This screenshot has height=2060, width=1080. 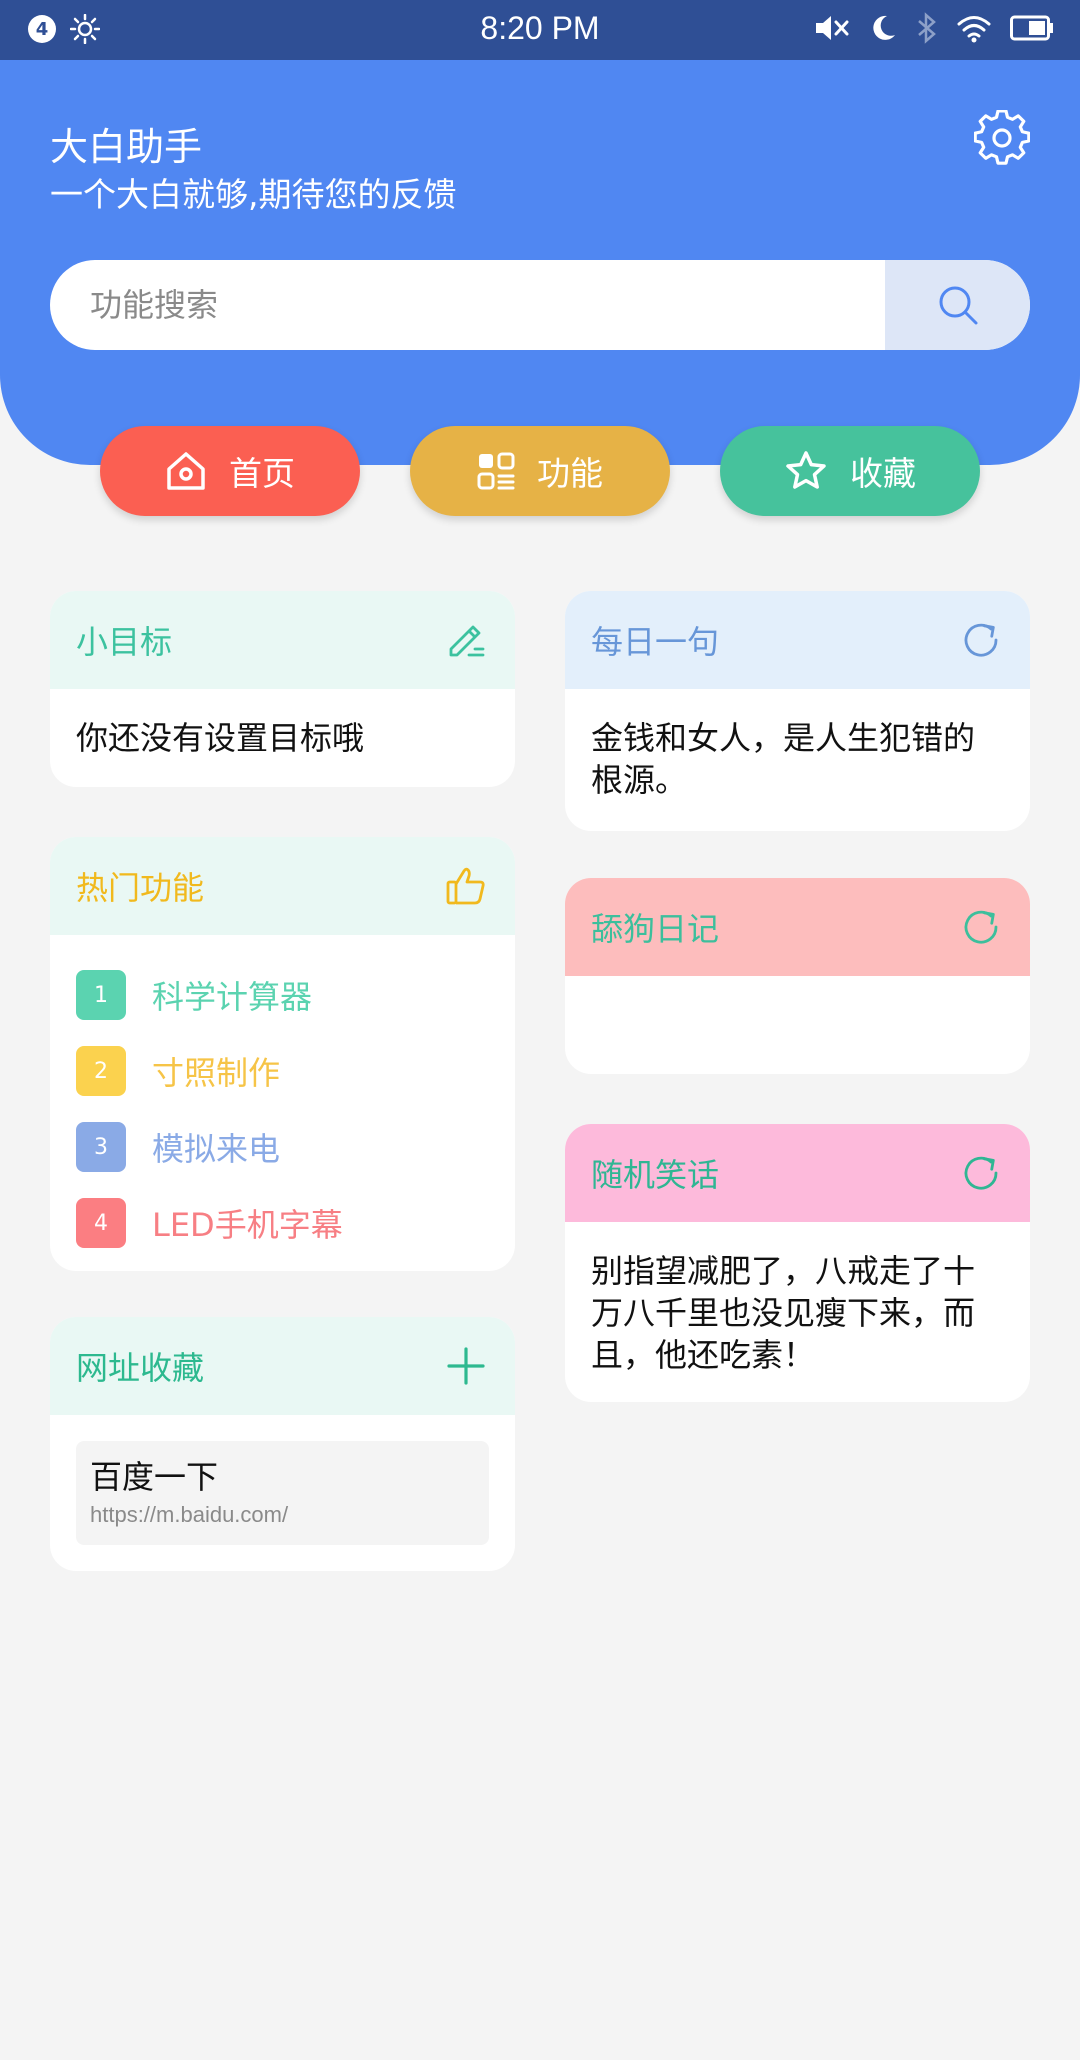 What do you see at coordinates (783, 759) in the screenshot?
I see `daily-quote-text: 金钱和女人，是人生犯错的根源。` at bounding box center [783, 759].